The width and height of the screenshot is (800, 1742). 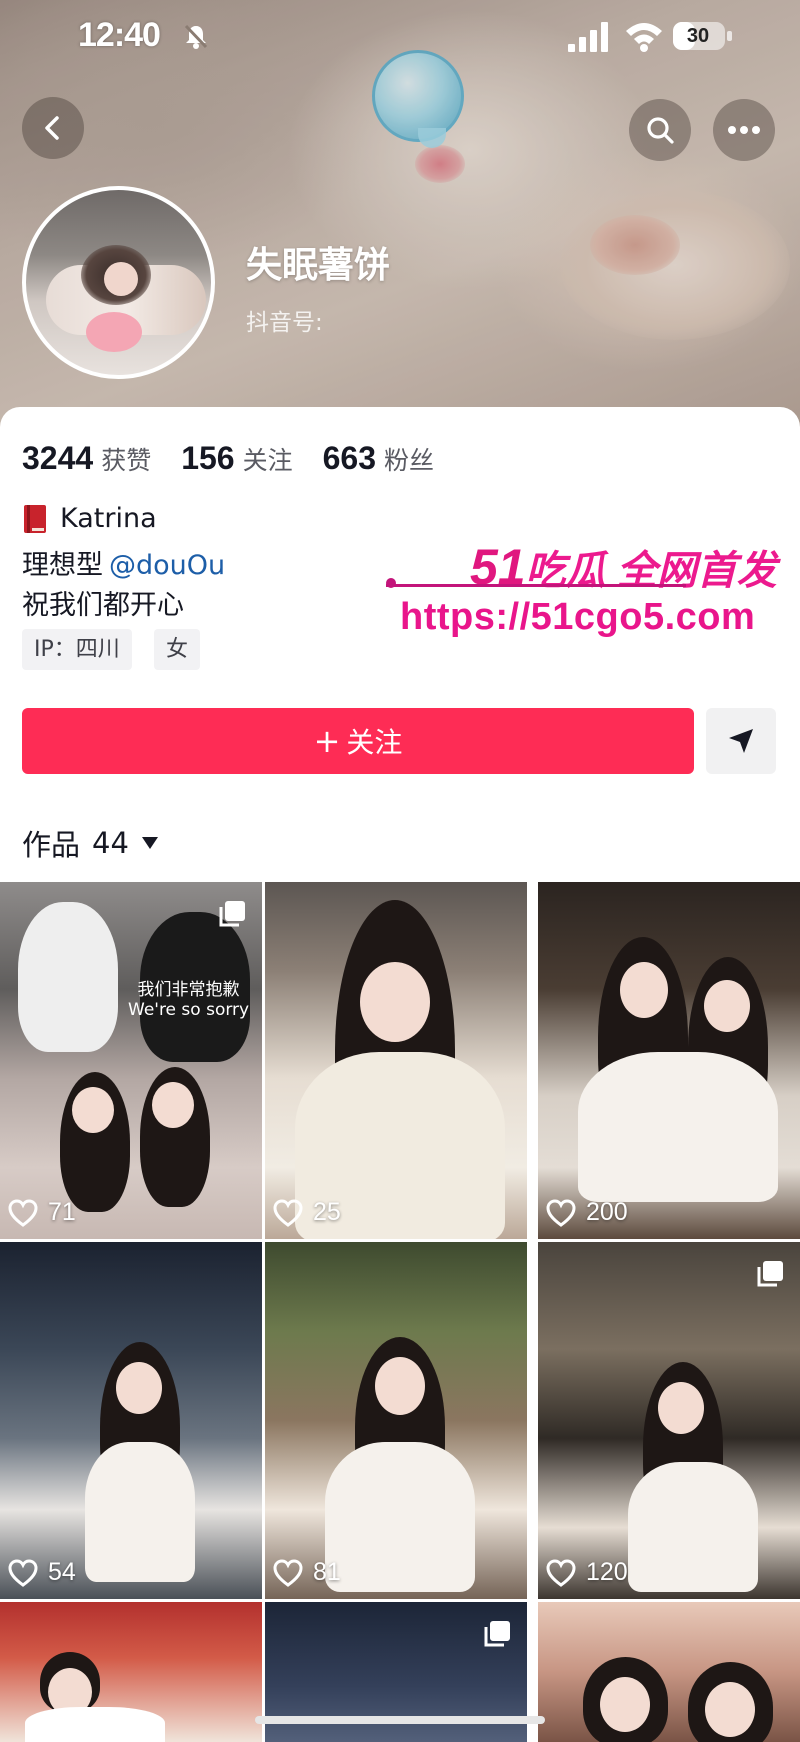 What do you see at coordinates (42, 1572) in the screenshot?
I see `tile-likes: 54` at bounding box center [42, 1572].